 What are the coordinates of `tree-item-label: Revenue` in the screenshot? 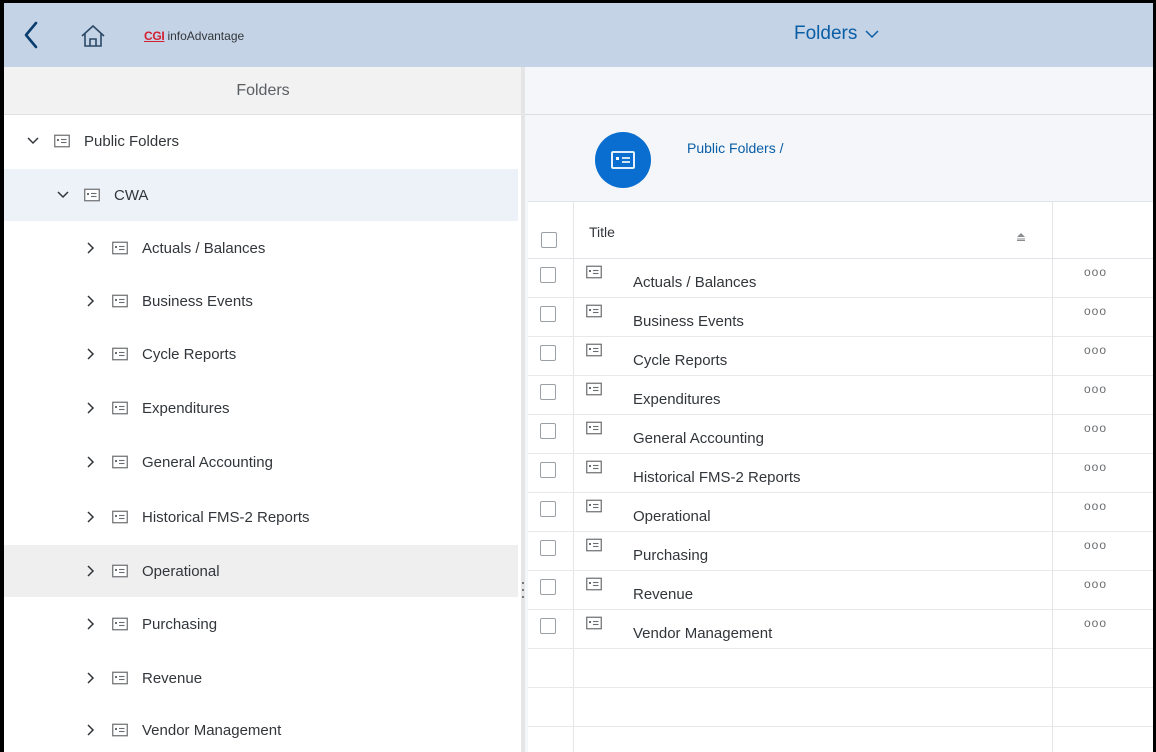 It's located at (172, 678).